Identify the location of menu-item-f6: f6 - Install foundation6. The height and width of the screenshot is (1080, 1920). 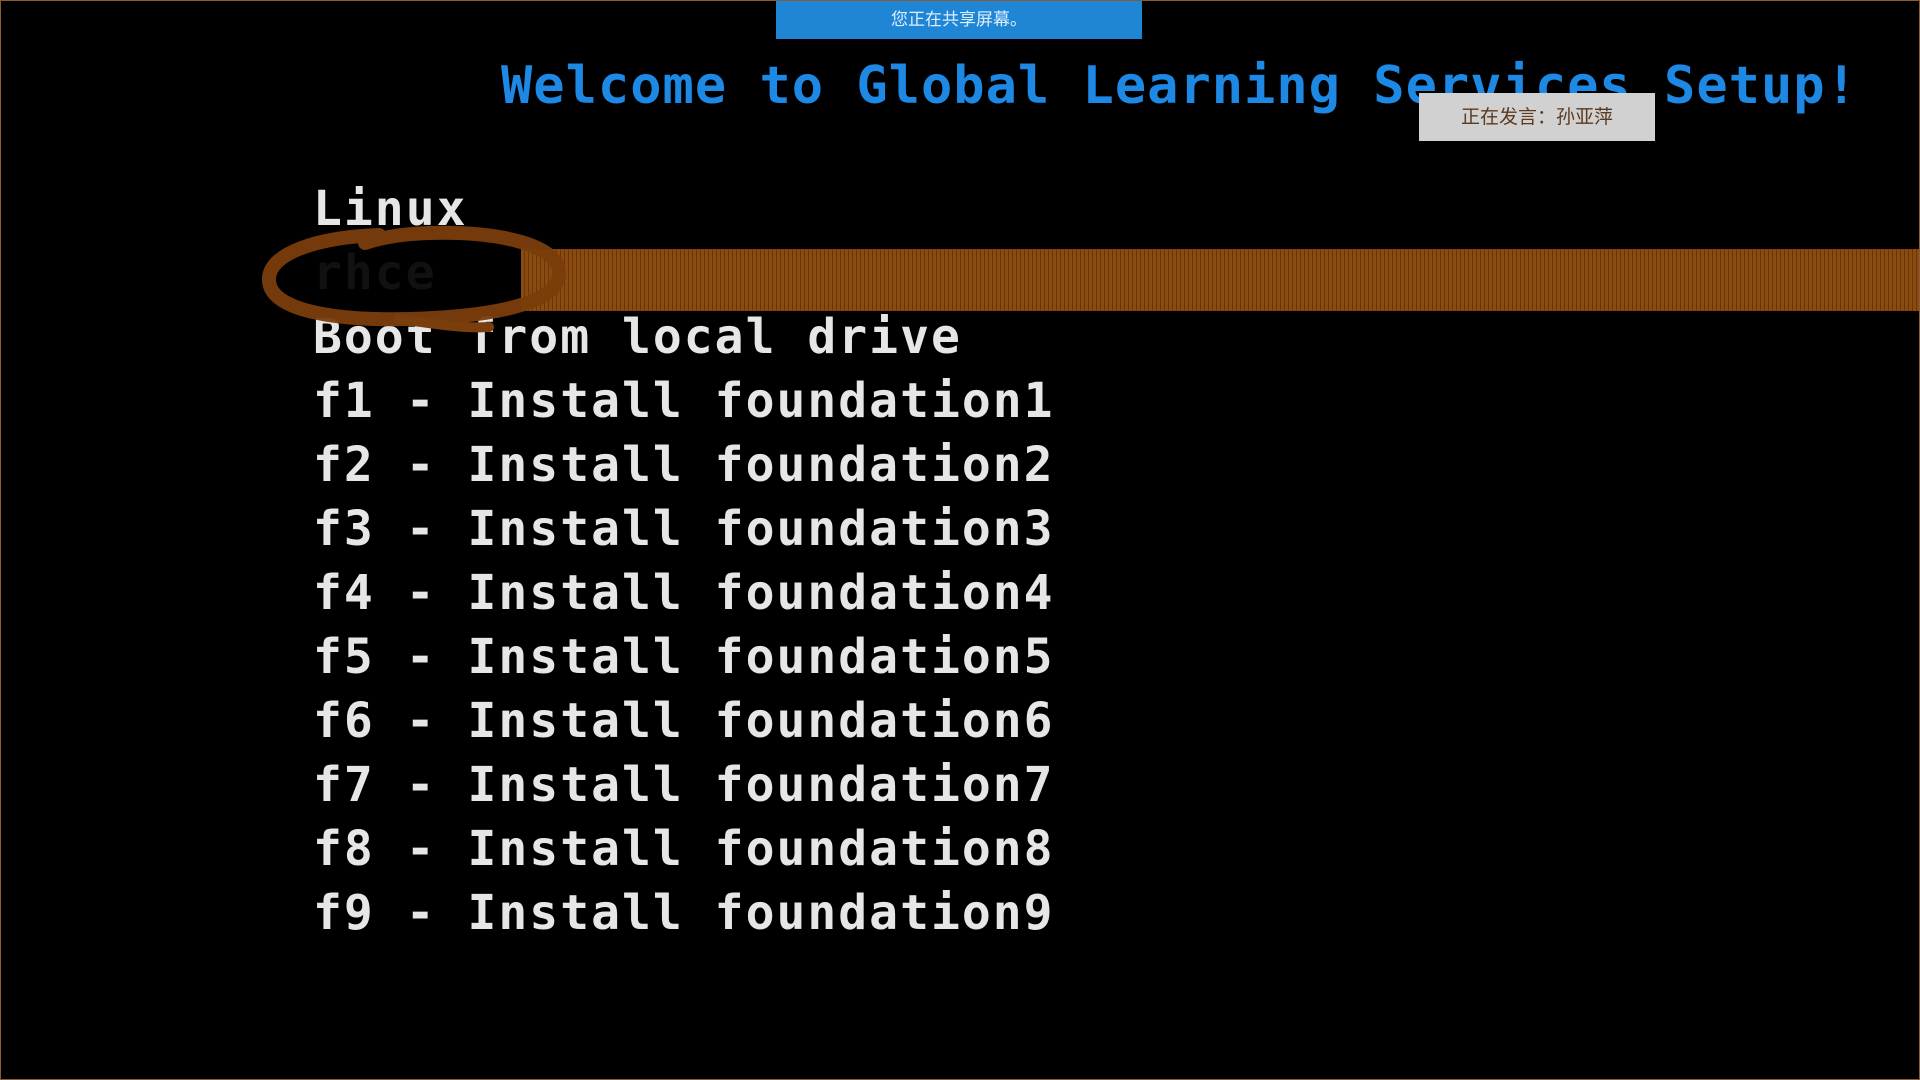
(1116, 721).